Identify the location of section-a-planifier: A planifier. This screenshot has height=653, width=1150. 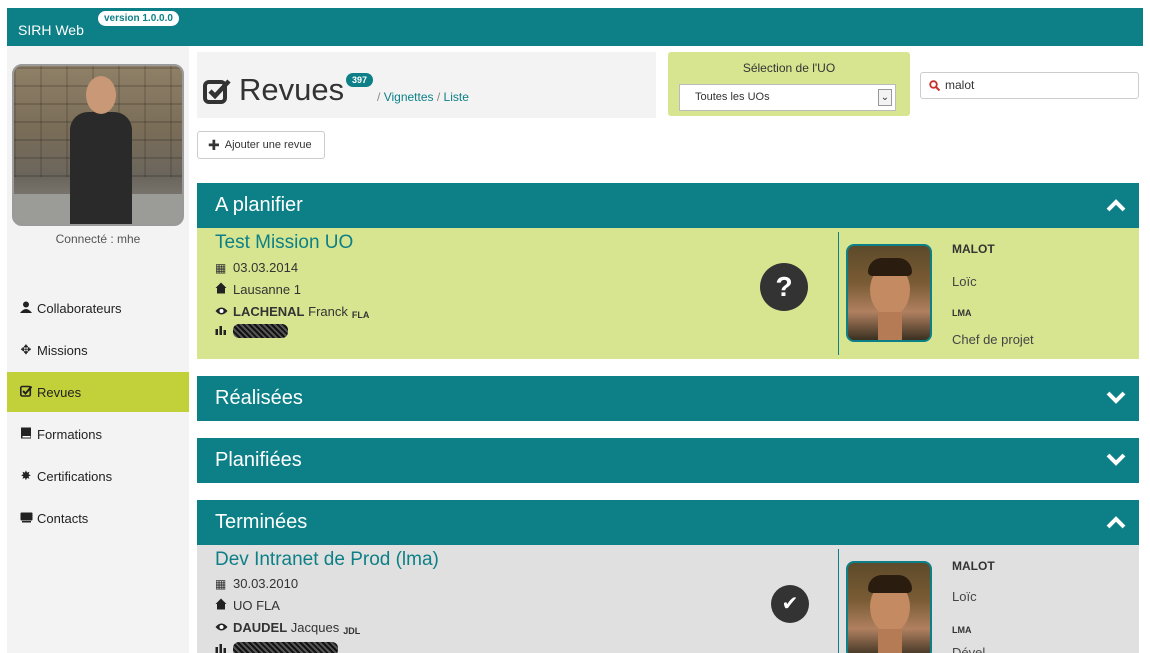
(668, 205).